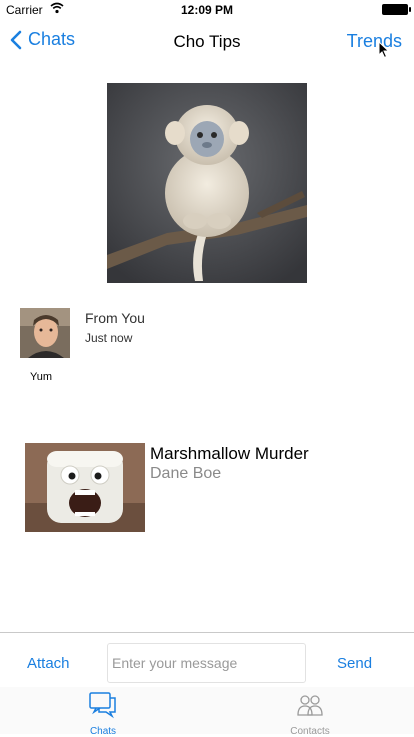 The width and height of the screenshot is (414, 737). I want to click on send-button: Send, so click(354, 663).